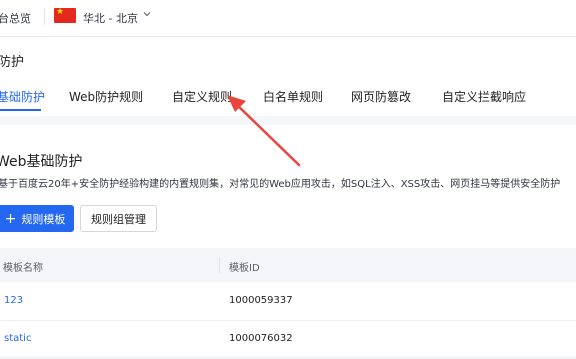  I want to click on chevron-down-icon, so click(147, 14).